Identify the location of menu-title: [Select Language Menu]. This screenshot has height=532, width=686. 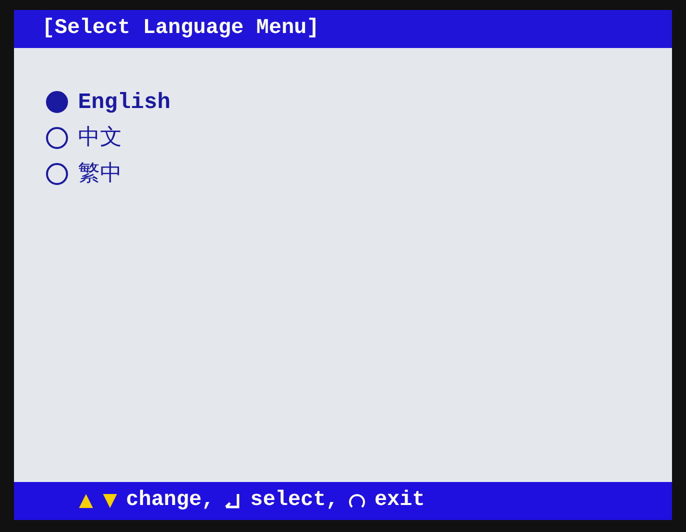
(181, 29).